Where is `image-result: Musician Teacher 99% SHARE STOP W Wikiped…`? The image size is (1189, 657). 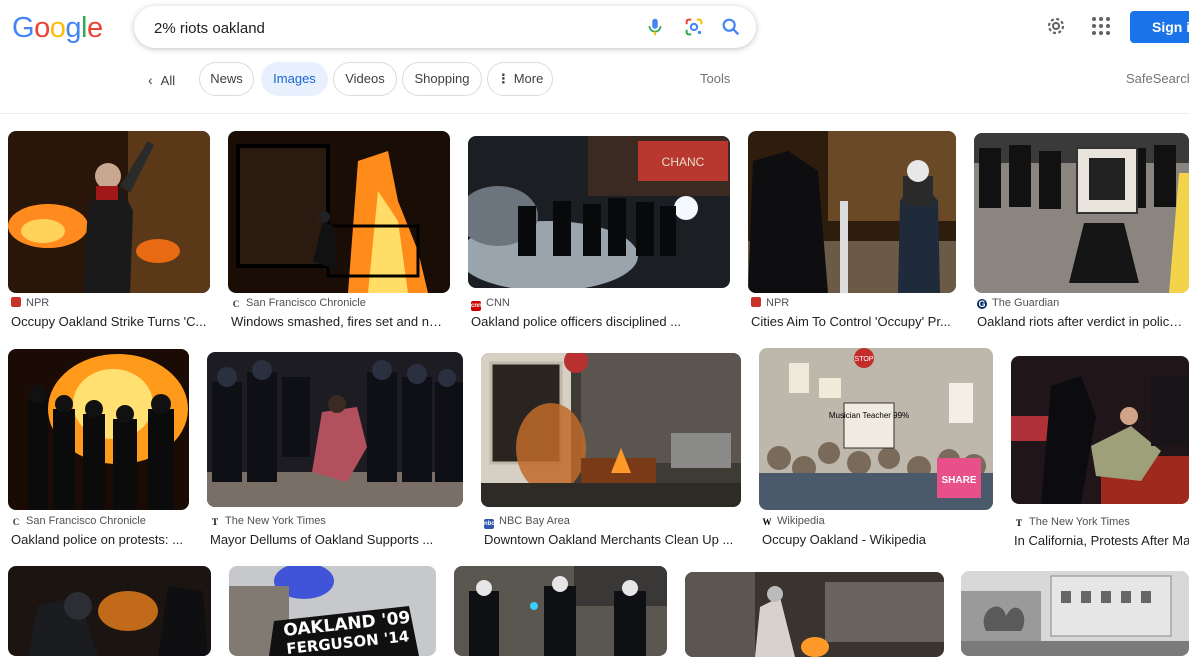 image-result: Musician Teacher 99% SHARE STOP W Wikiped… is located at coordinates (876, 448).